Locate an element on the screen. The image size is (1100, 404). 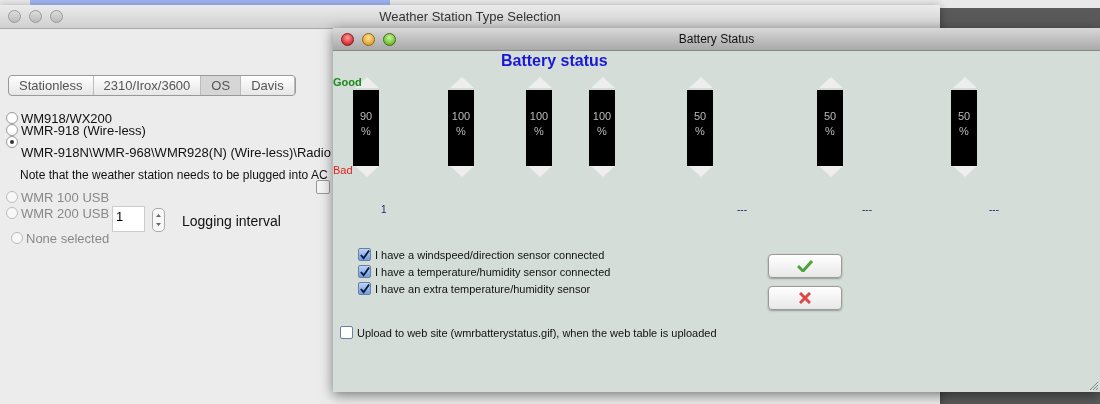
ok-button is located at coordinates (805, 266).